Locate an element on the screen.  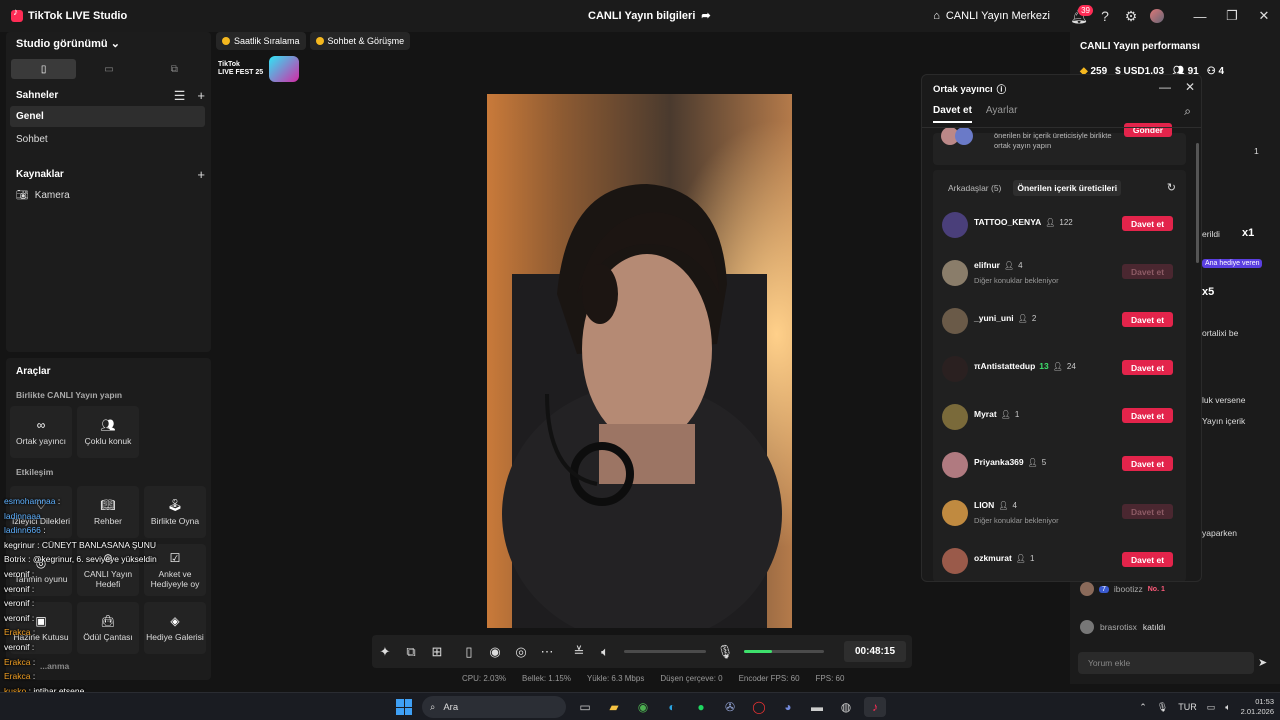
taskbar-search: ⌕ Ara is located at coordinates (494, 707).